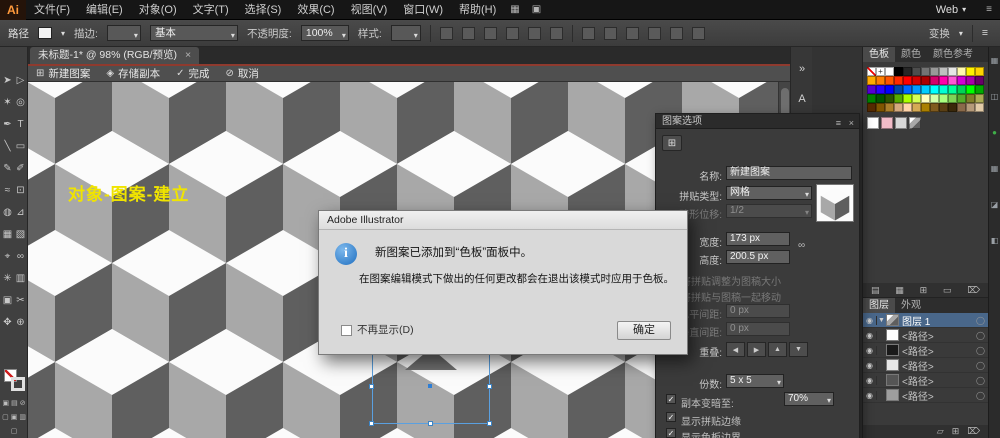  What do you see at coordinates (20, 322) in the screenshot?
I see `zoom-tool: ⊕` at bounding box center [20, 322].